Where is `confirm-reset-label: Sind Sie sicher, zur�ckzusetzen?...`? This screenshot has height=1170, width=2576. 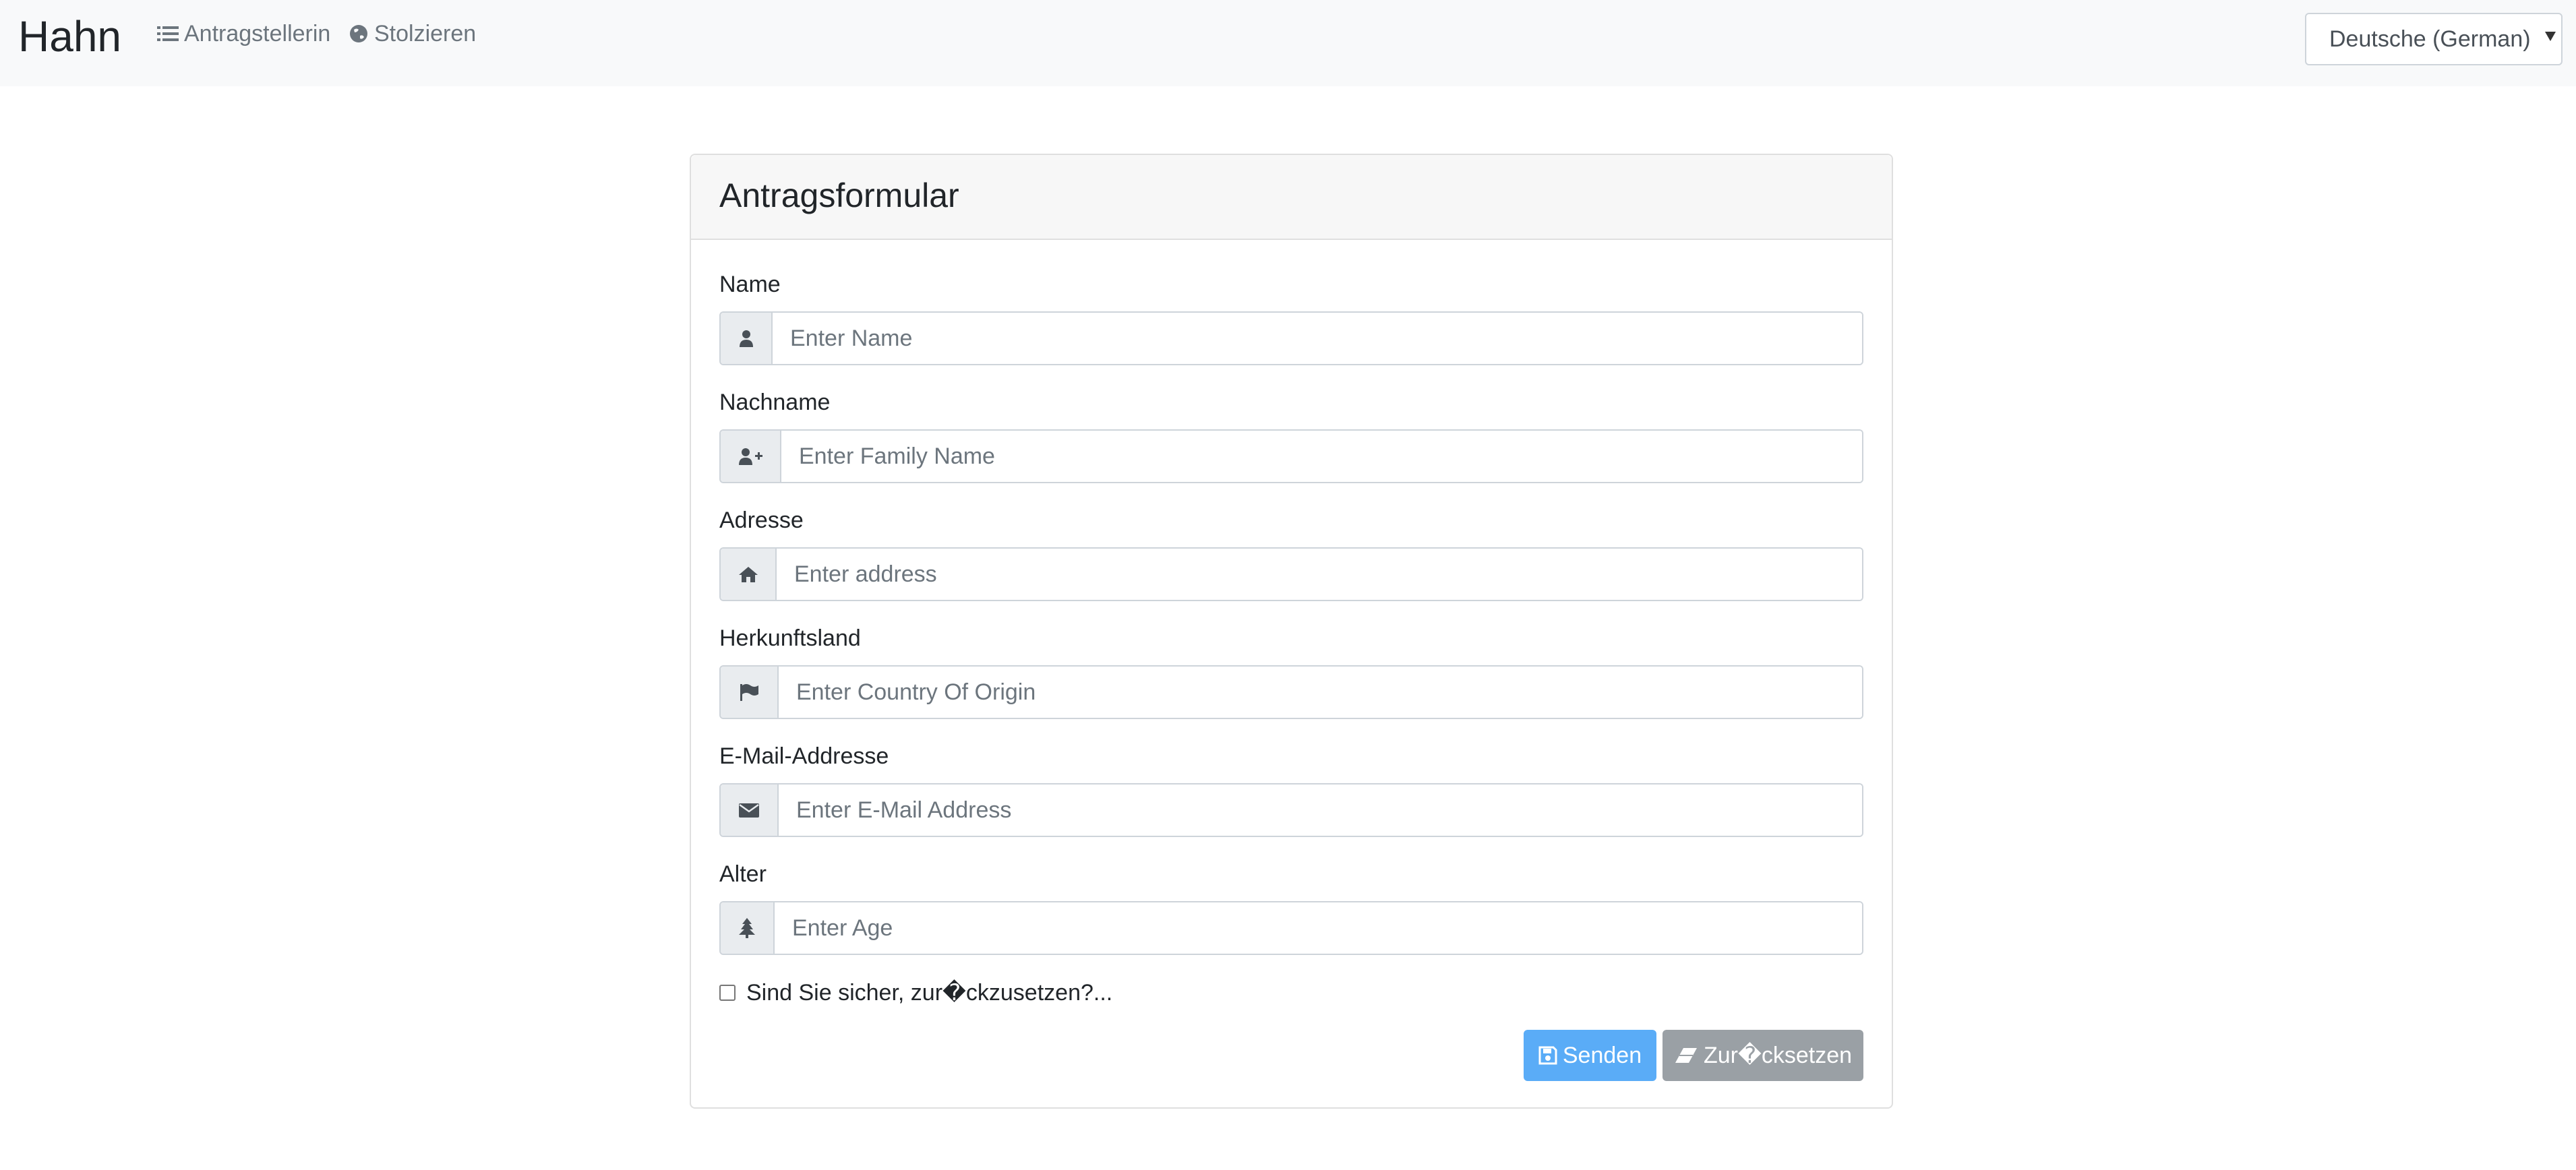
confirm-reset-label: Sind Sie sicher, zur�ckzusetzen?... is located at coordinates (930, 993).